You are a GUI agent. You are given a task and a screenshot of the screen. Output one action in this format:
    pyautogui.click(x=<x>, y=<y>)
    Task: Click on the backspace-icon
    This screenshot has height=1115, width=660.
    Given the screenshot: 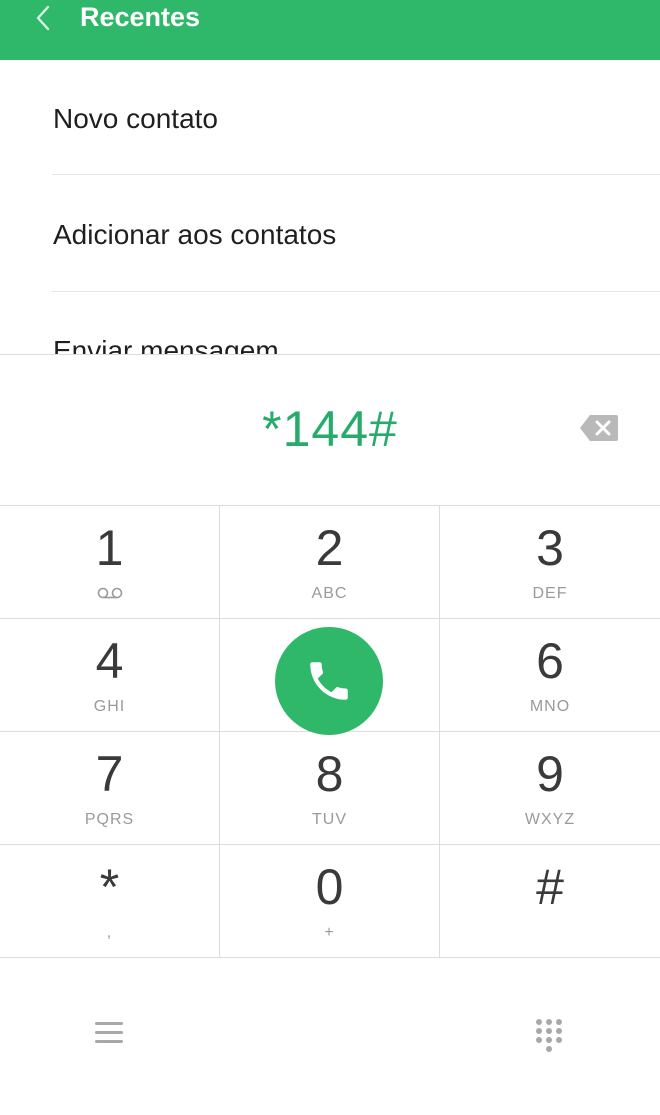 What is the action you would take?
    pyautogui.click(x=599, y=428)
    